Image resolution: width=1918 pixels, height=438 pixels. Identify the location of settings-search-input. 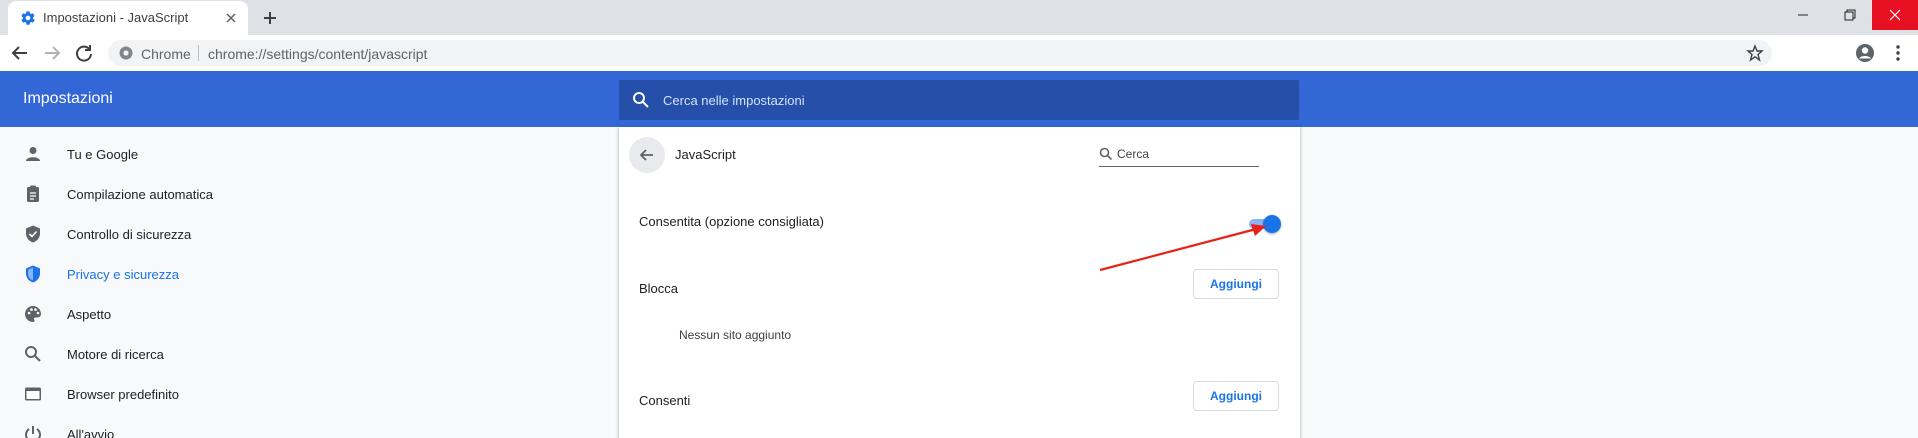
(973, 100).